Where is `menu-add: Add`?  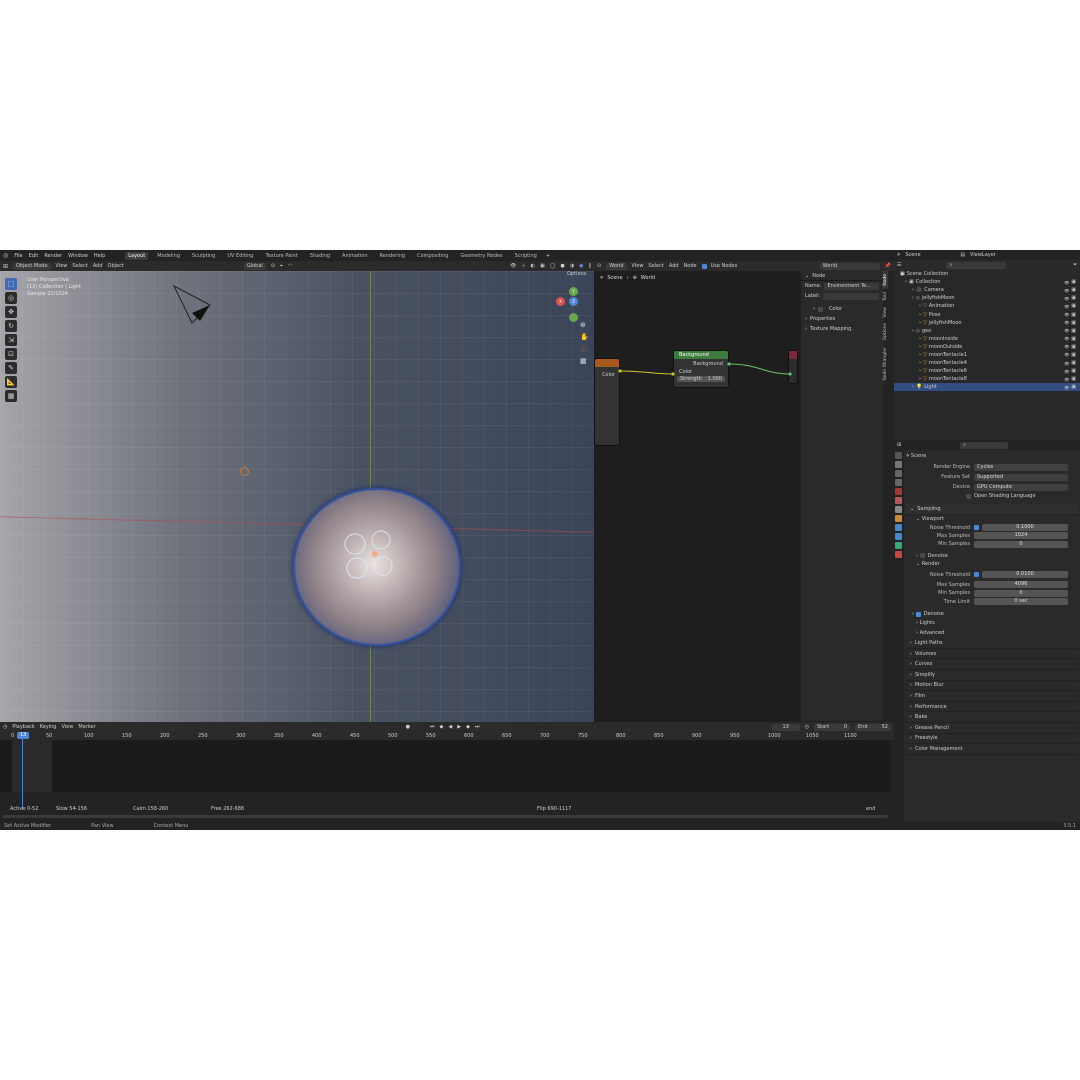
menu-add: Add is located at coordinates (98, 266).